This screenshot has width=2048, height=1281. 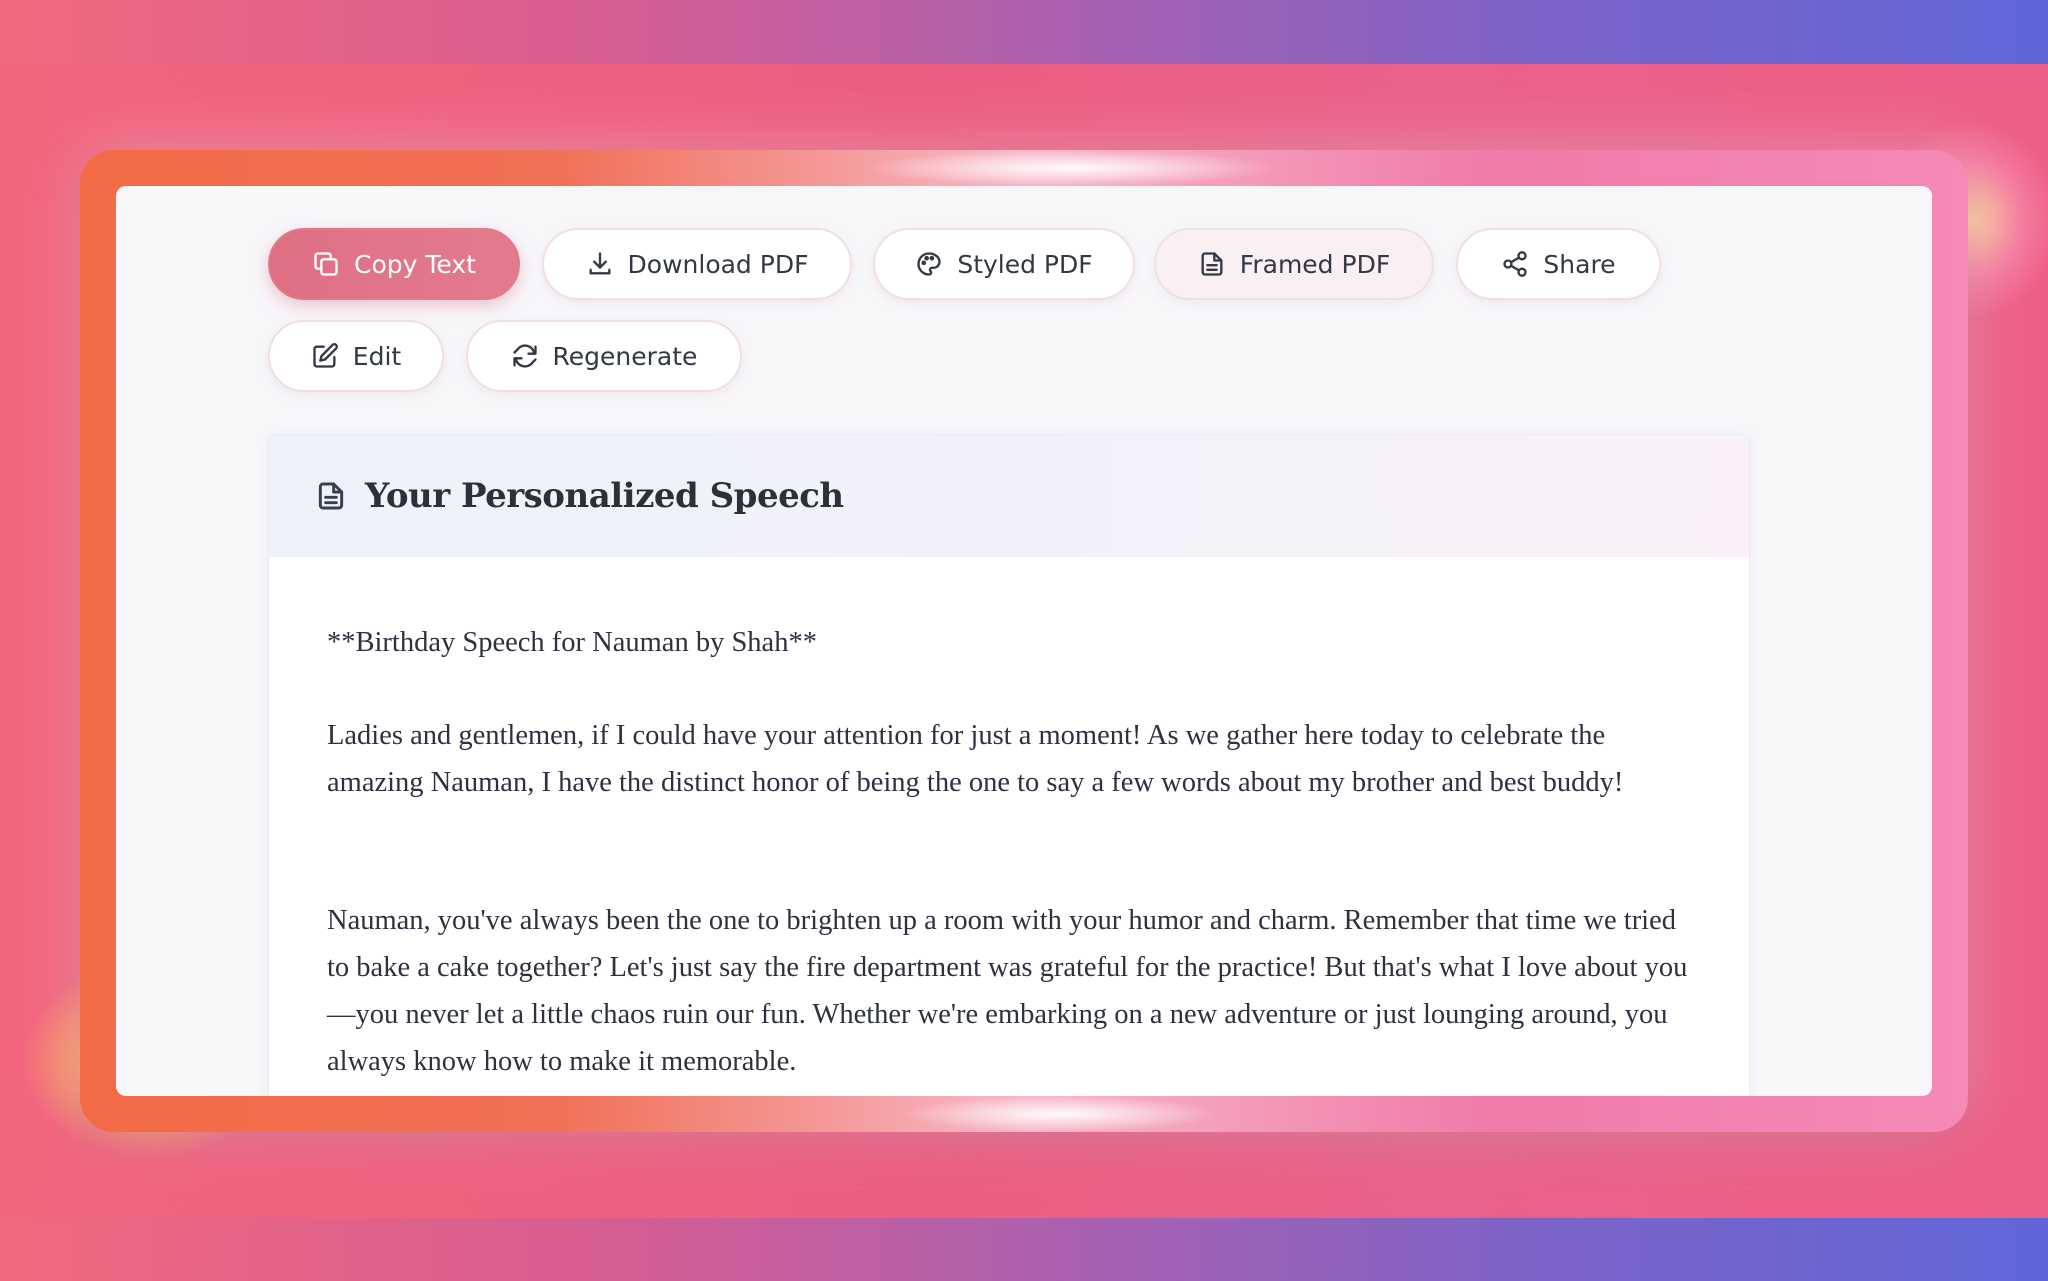 What do you see at coordinates (718, 264) in the screenshot?
I see `download-pdf-label: Download PDF` at bounding box center [718, 264].